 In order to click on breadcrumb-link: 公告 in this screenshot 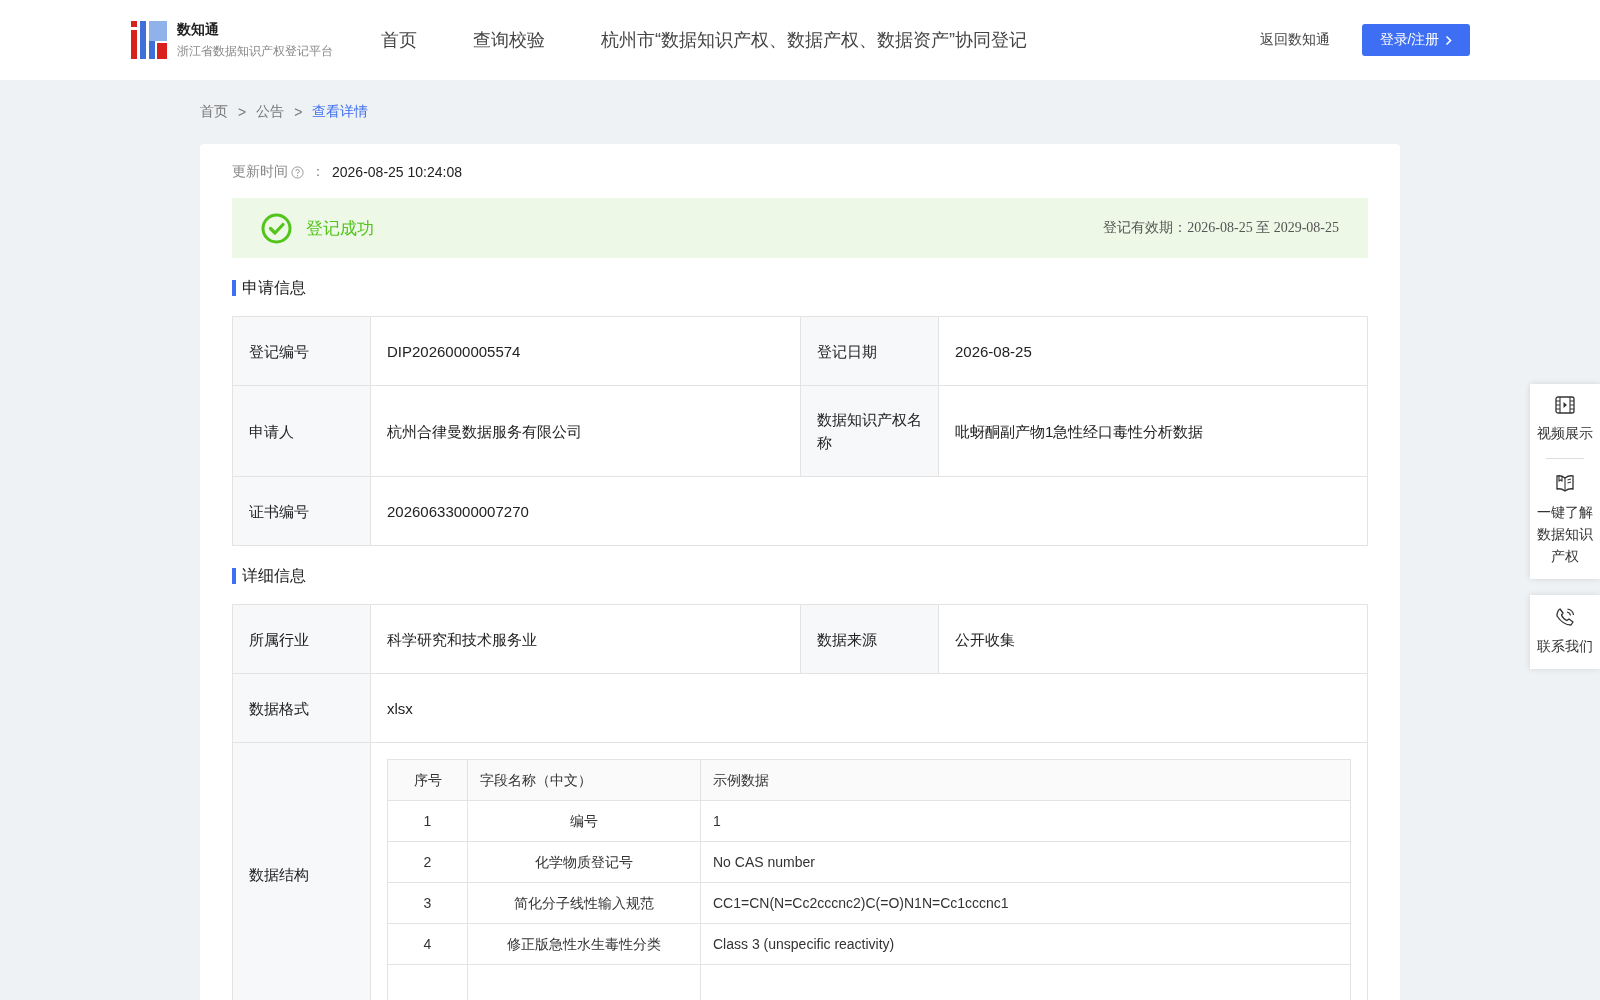, I will do `click(270, 112)`.